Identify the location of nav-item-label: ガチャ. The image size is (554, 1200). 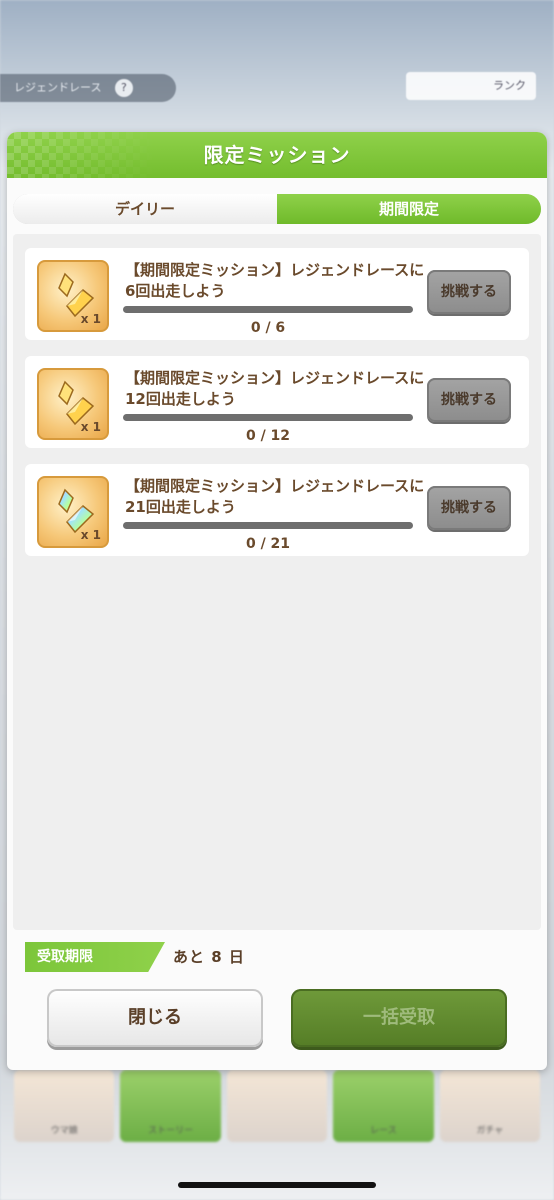
(490, 1131).